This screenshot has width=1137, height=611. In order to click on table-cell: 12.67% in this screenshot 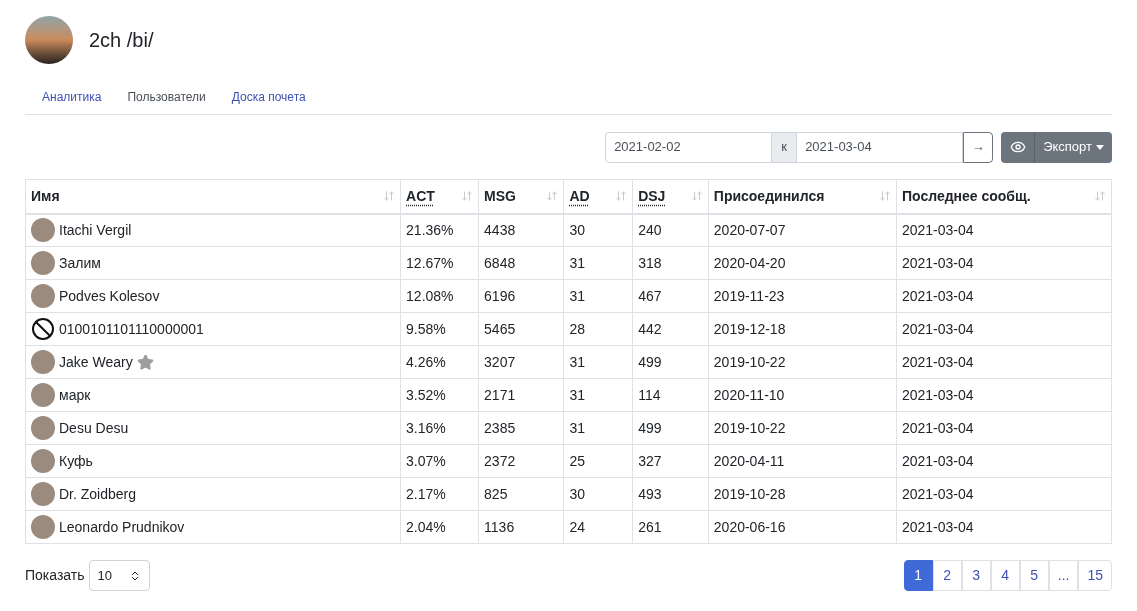, I will do `click(430, 262)`.